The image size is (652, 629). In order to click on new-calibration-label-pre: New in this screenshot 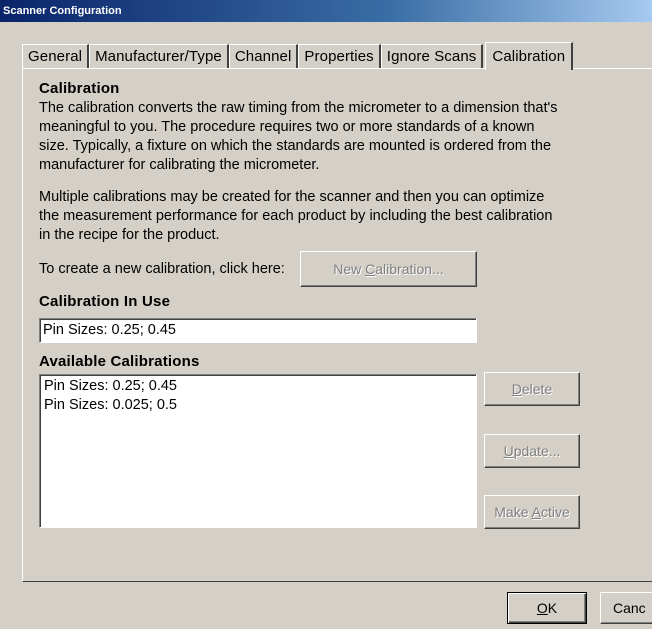, I will do `click(349, 269)`.